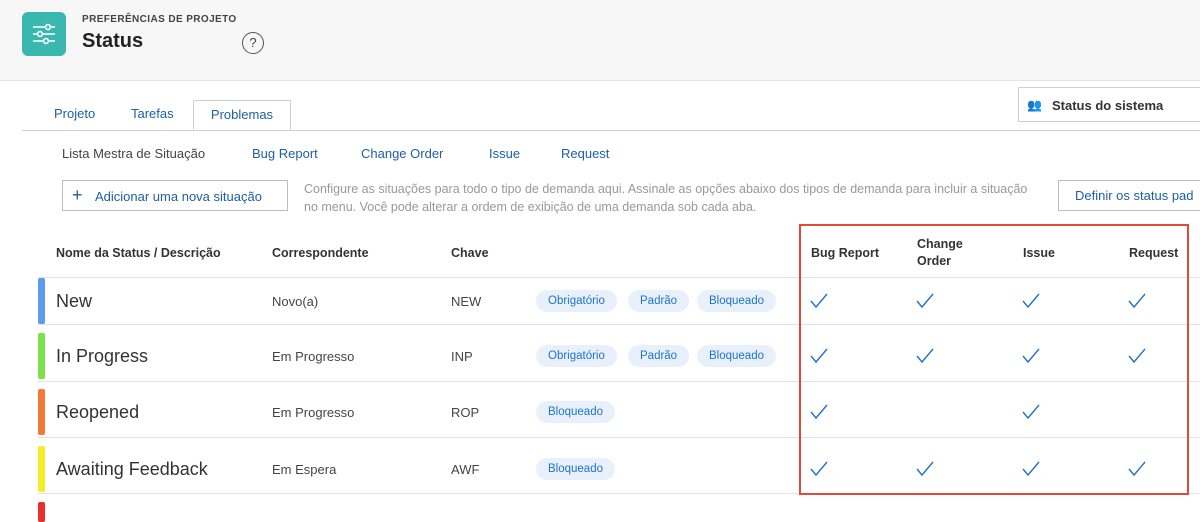 The image size is (1200, 522). I want to click on subnav-bug-report: Bug Report, so click(285, 153).